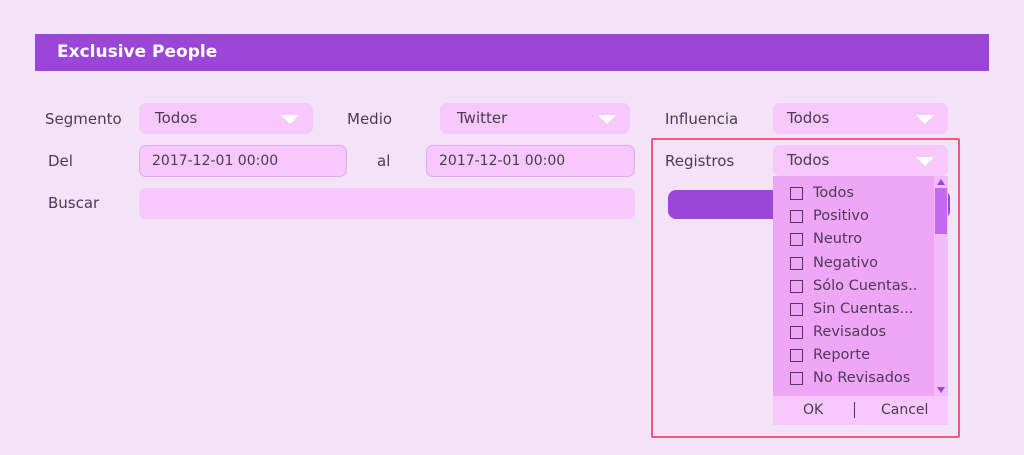 The height and width of the screenshot is (455, 1024). I want to click on option-revisados: Revisados, so click(838, 332).